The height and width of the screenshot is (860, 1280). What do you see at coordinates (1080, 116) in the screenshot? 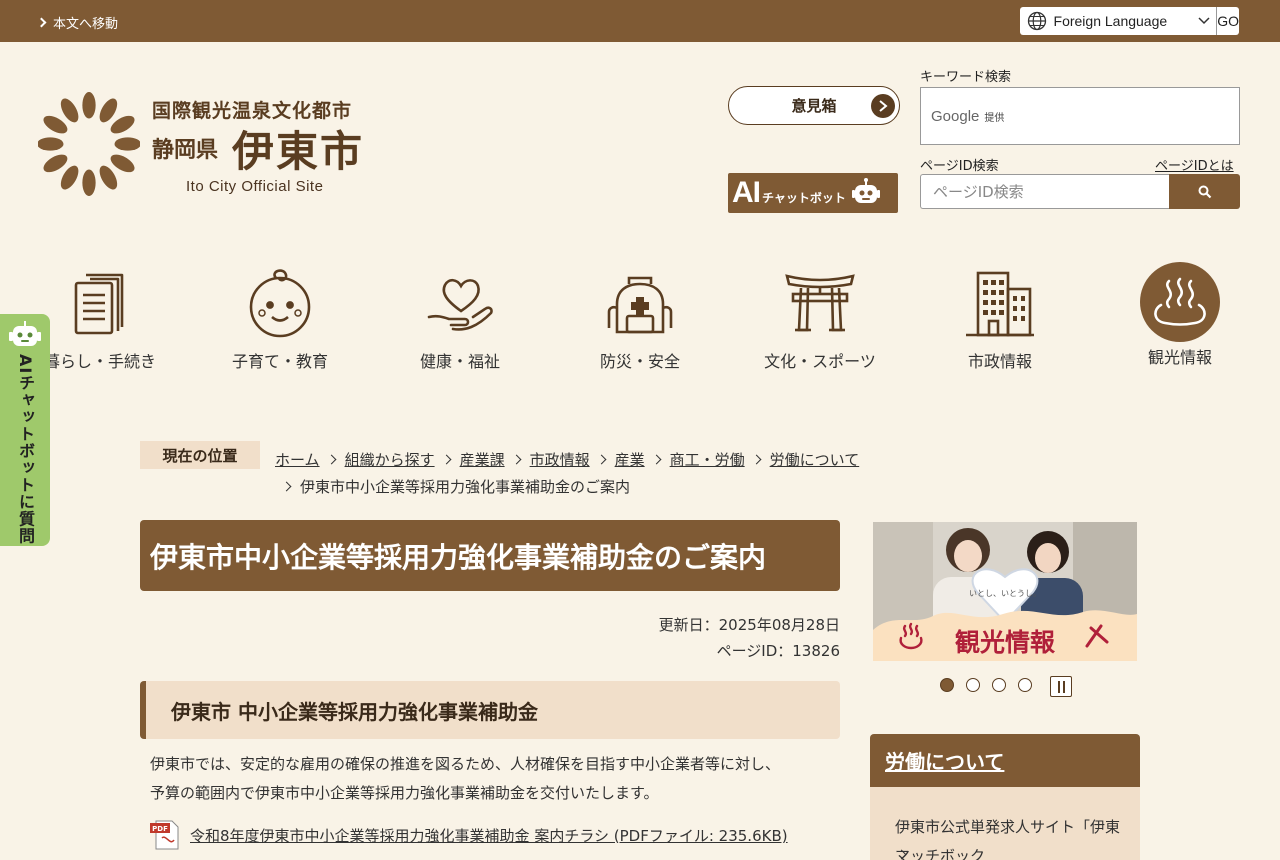
I see `keyword-search-input: Google 提供` at bounding box center [1080, 116].